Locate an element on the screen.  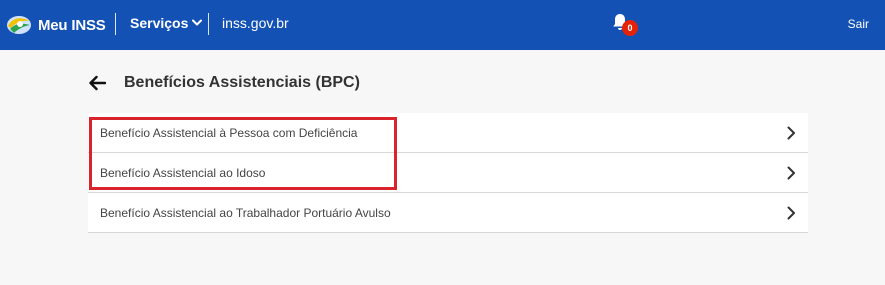
page-header: Benefícios Assistenciais (BPC) is located at coordinates (224, 83).